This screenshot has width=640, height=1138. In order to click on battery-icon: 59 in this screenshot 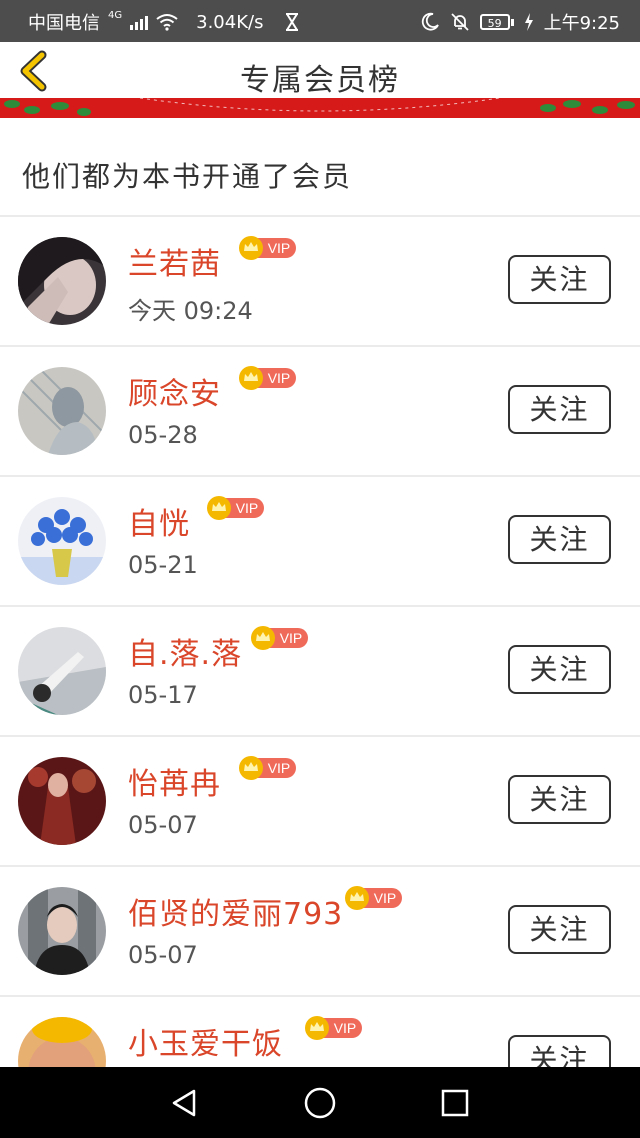, I will do `click(496, 22)`.